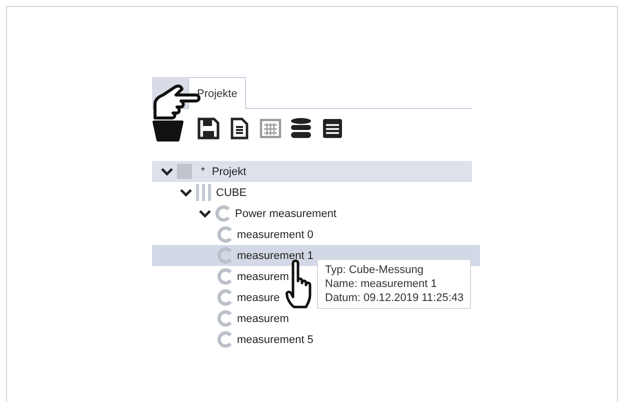  What do you see at coordinates (312, 318) in the screenshot?
I see `tree-row: measurem` at bounding box center [312, 318].